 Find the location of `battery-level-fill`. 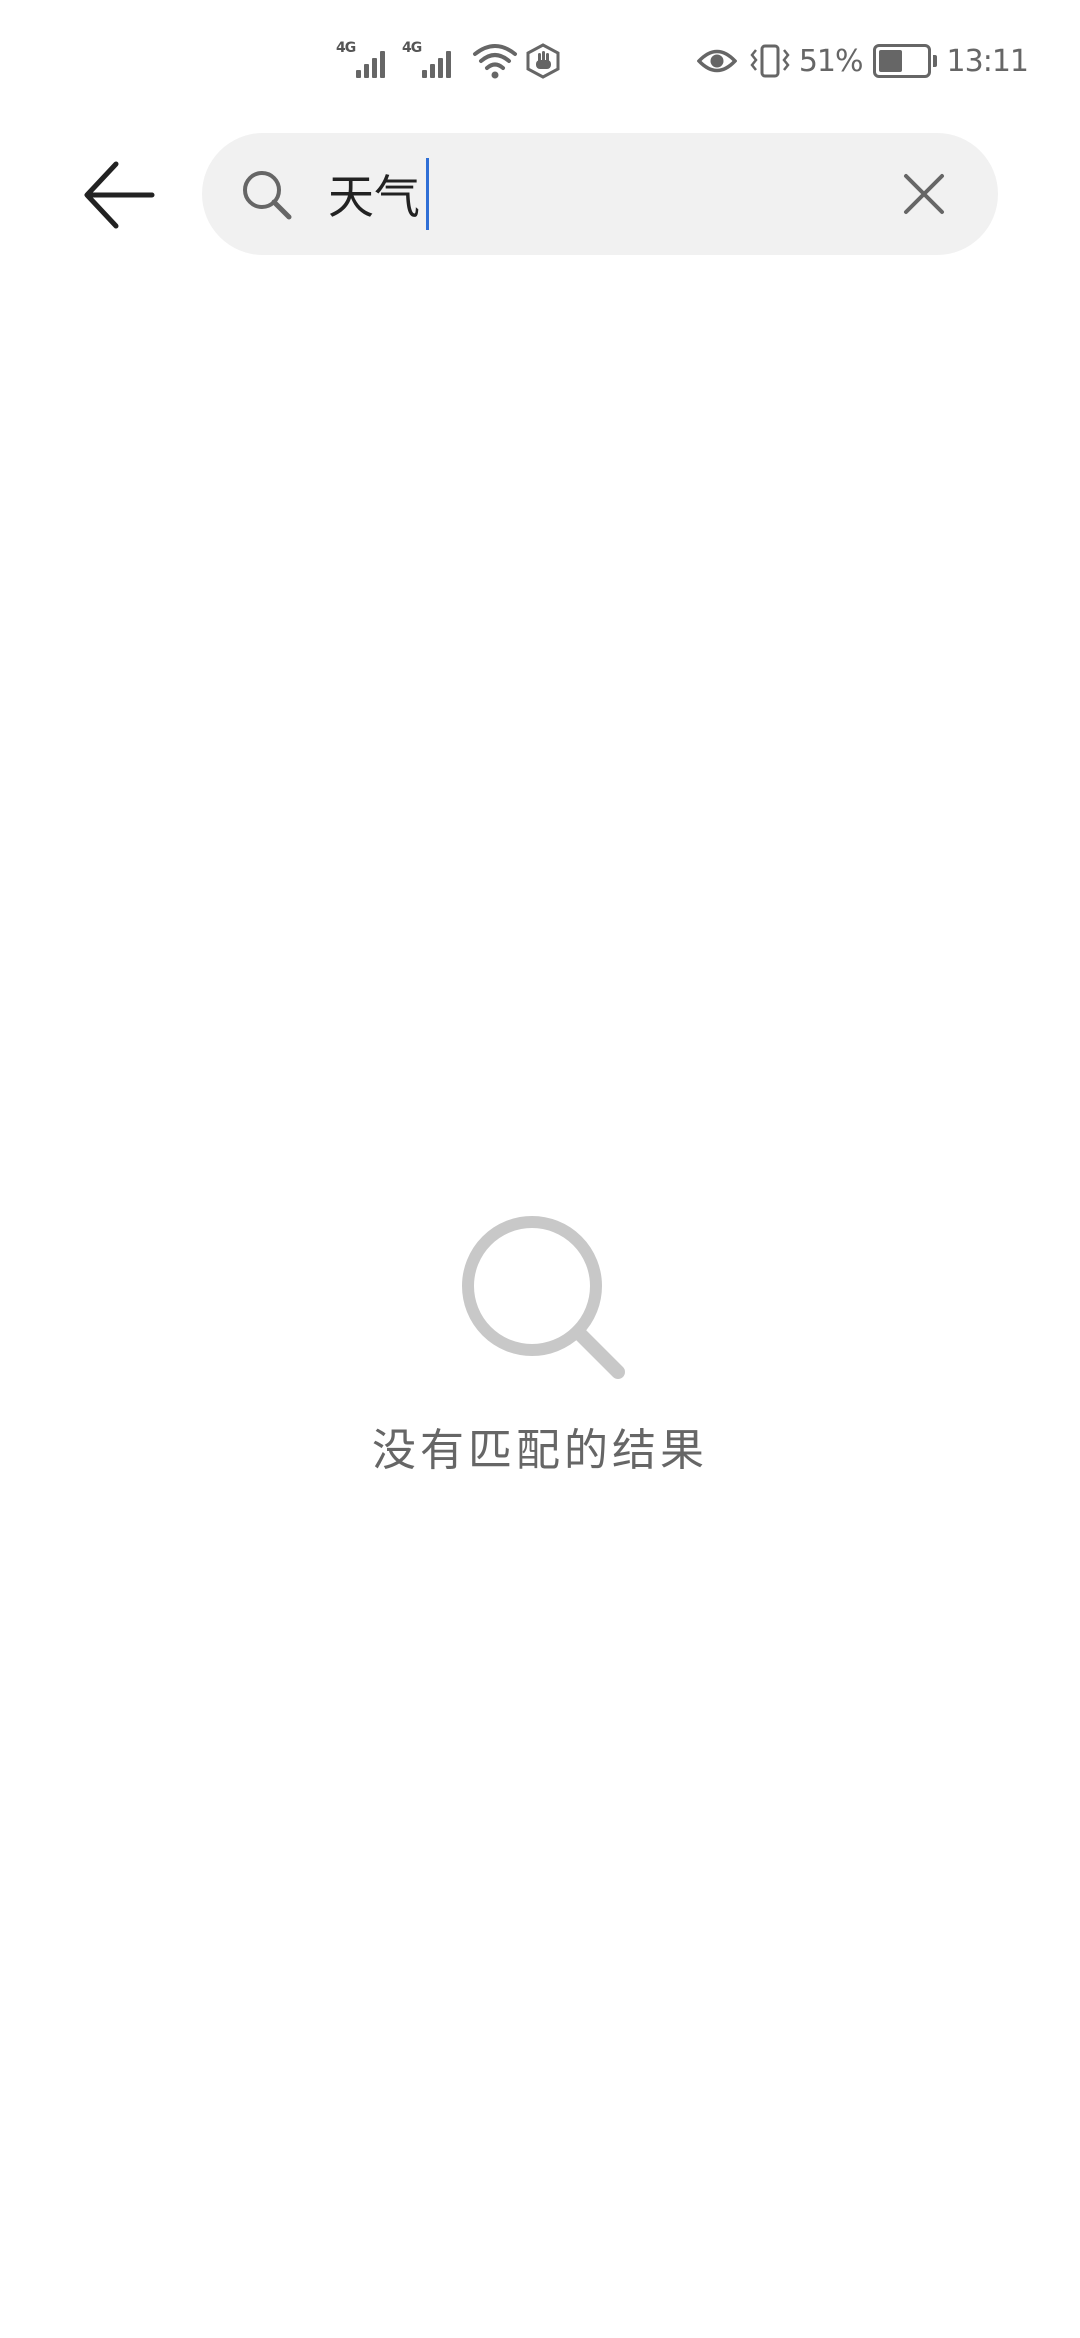

battery-level-fill is located at coordinates (890, 61).